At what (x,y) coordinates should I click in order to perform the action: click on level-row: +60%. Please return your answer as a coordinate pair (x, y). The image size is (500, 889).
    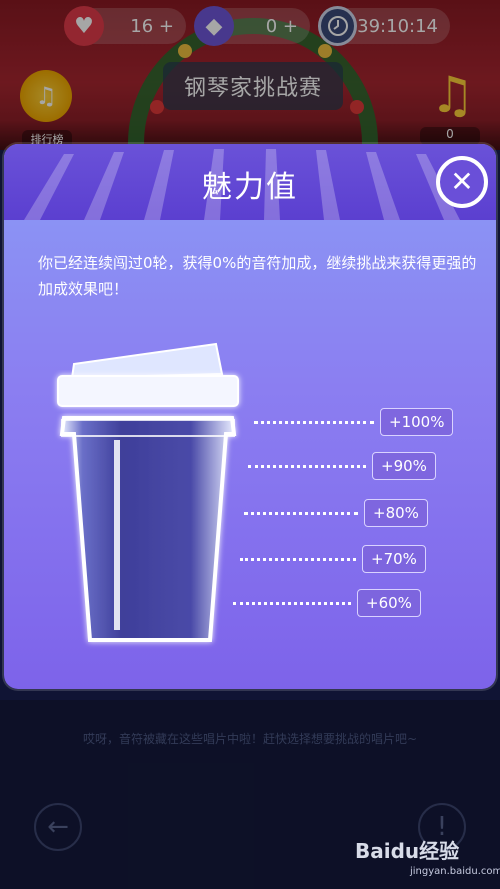
    Looking at the image, I should click on (327, 603).